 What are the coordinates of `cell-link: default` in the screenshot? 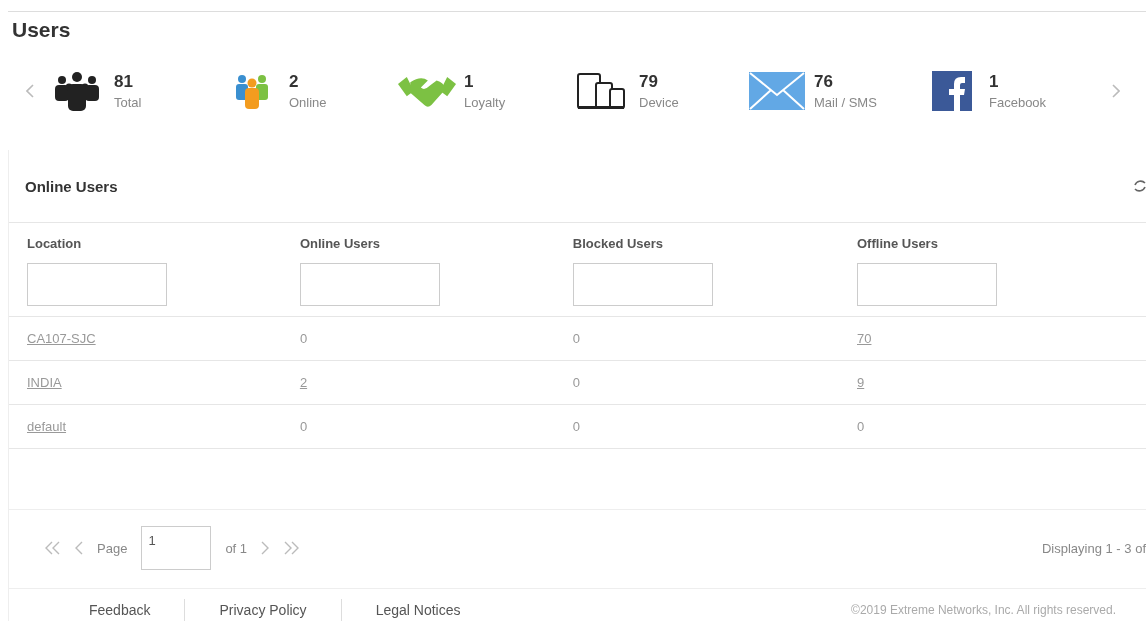 It's located at (47, 426).